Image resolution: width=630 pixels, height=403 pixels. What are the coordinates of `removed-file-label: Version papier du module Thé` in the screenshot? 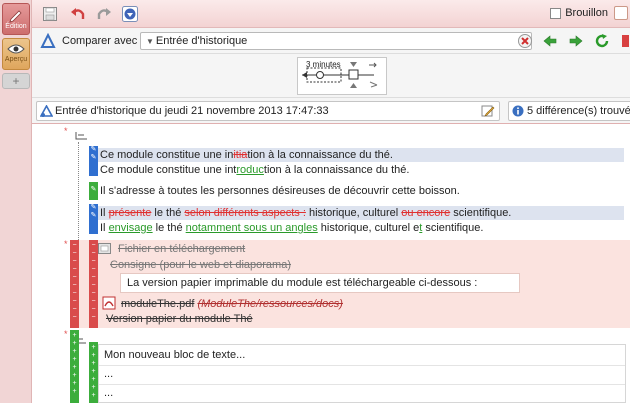 It's located at (179, 319).